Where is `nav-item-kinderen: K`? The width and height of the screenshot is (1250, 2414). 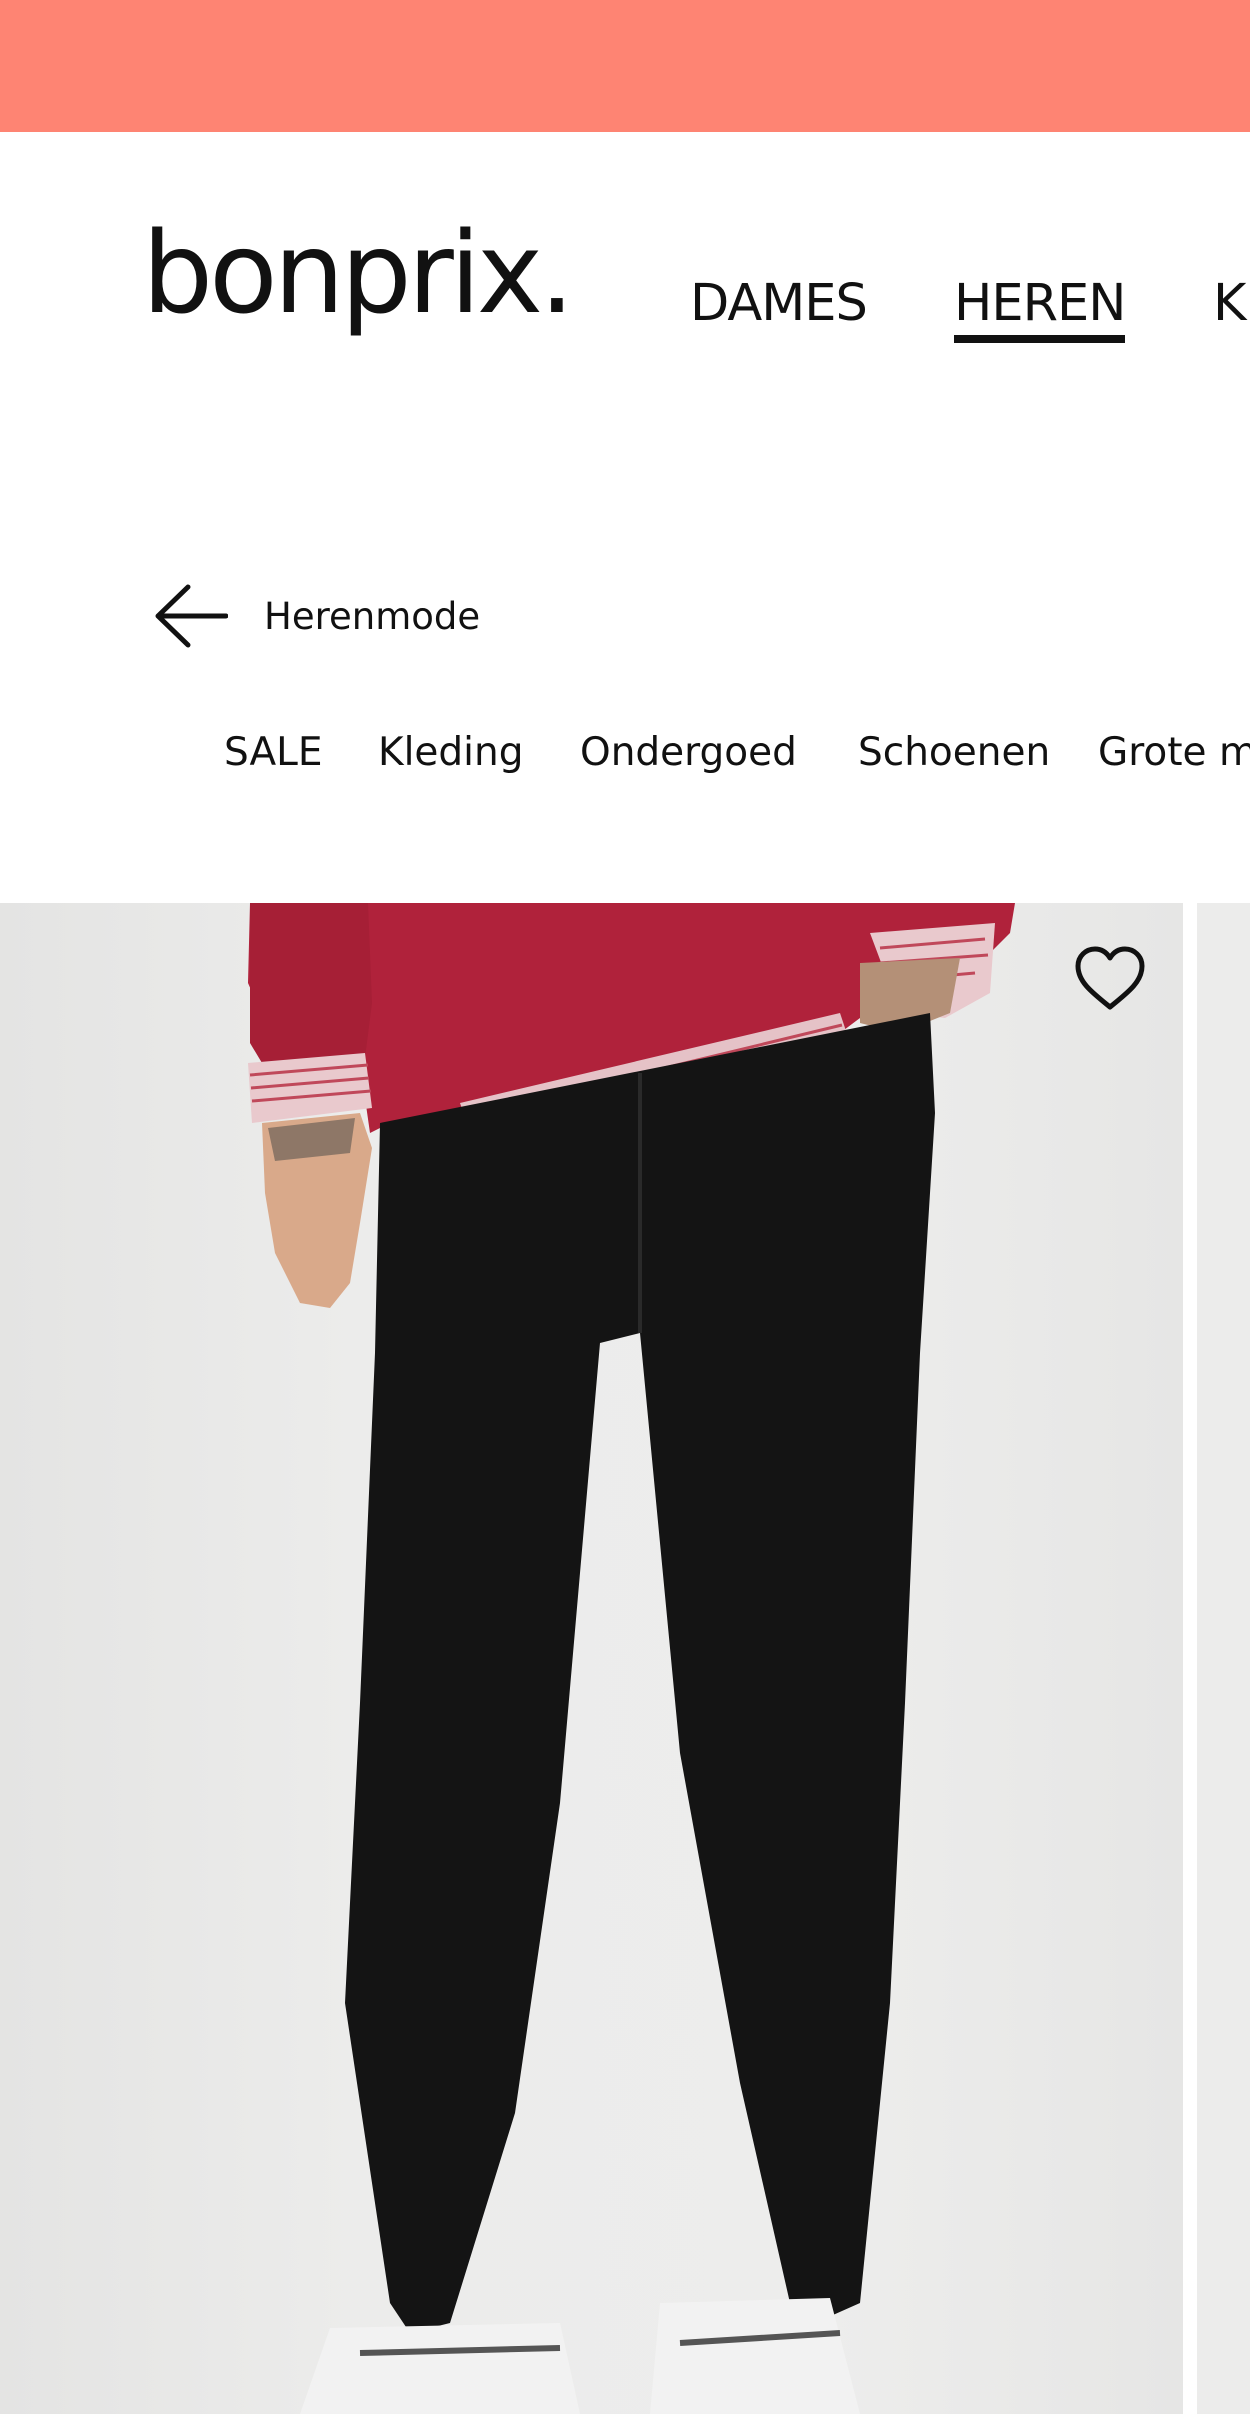 nav-item-kinderen: K is located at coordinates (1229, 303).